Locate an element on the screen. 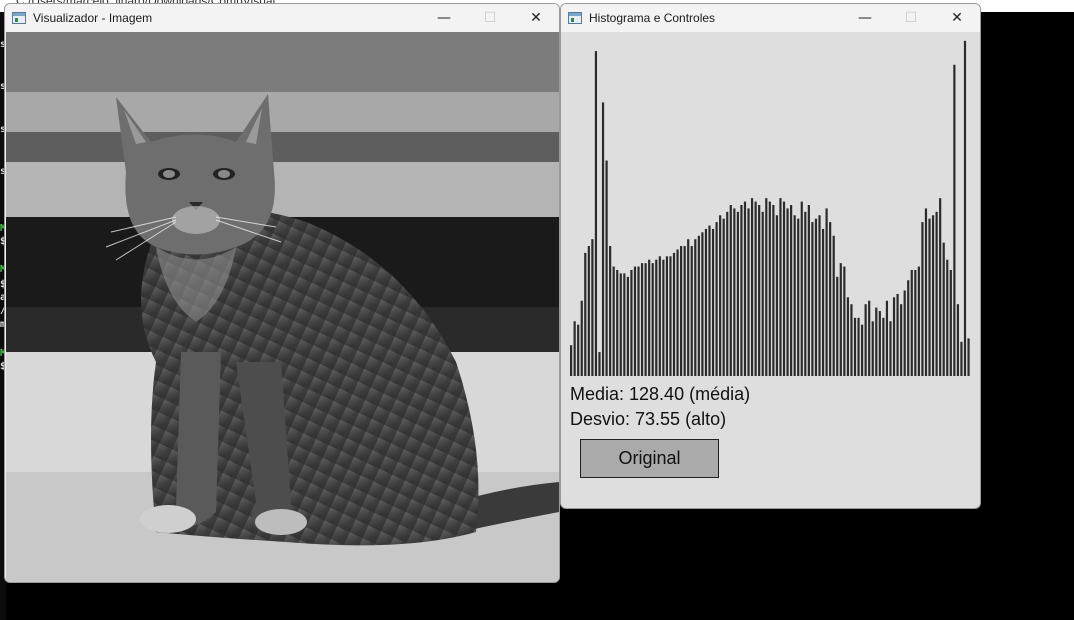 The width and height of the screenshot is (1074, 620). original-button: Original is located at coordinates (649, 458).